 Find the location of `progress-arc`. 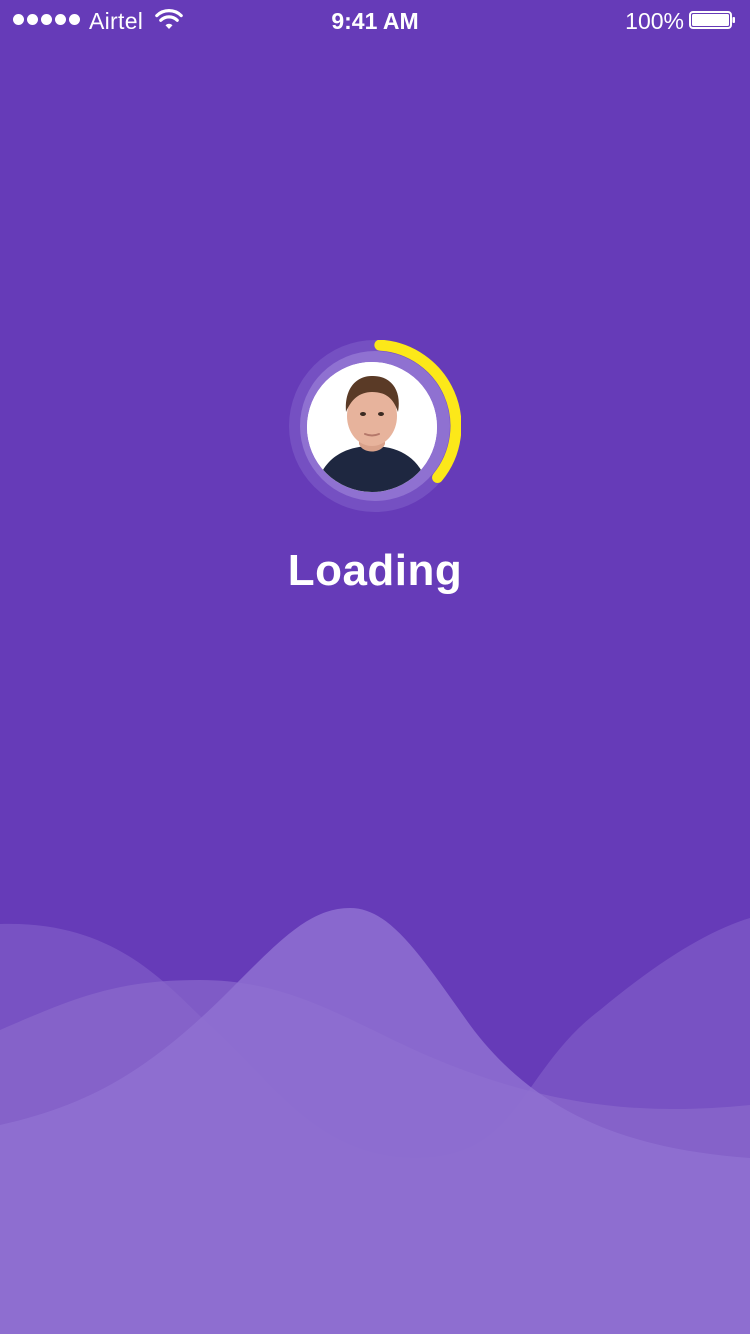

progress-arc is located at coordinates (417, 411).